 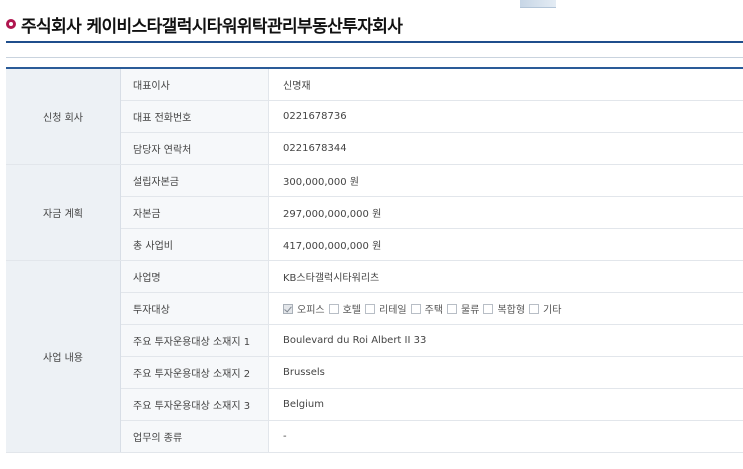 What do you see at coordinates (311, 310) in the screenshot?
I see `checkbox-label: 오피스` at bounding box center [311, 310].